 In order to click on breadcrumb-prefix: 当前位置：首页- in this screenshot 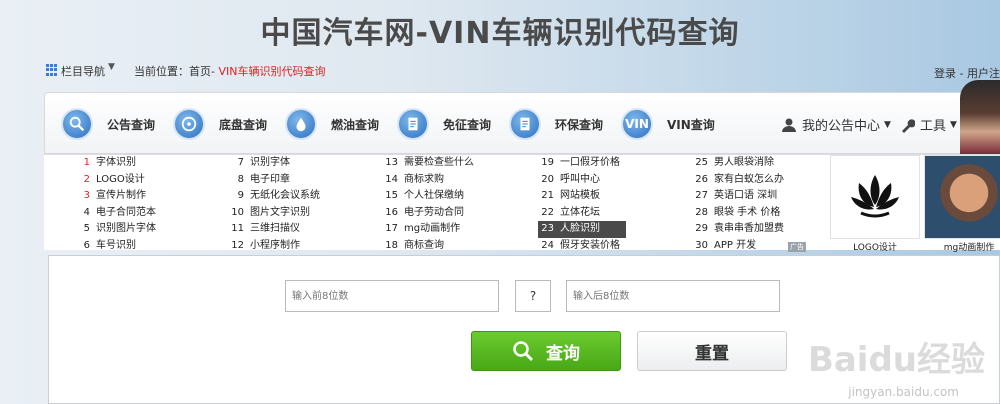, I will do `click(176, 71)`.